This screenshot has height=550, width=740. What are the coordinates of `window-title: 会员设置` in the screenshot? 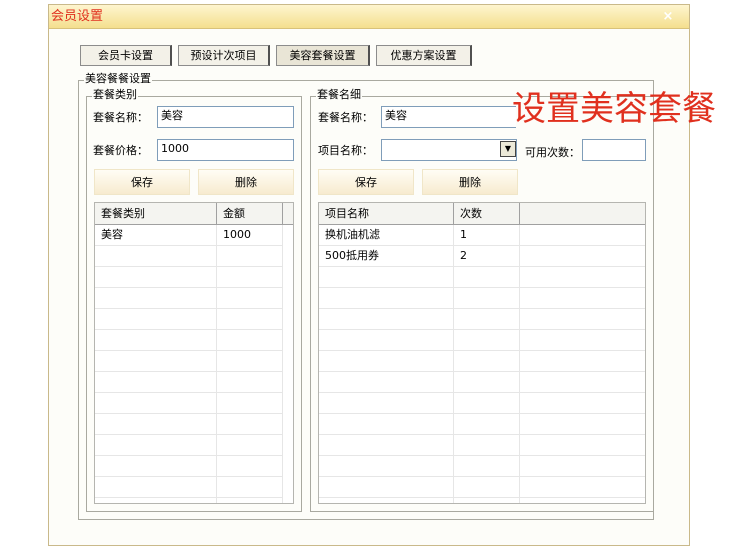 It's located at (77, 16).